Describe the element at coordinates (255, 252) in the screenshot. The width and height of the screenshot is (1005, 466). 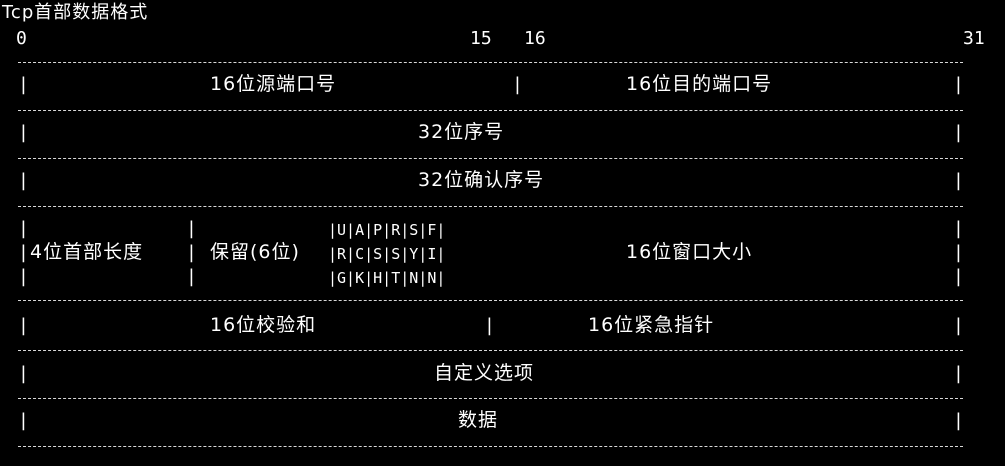
I see `reserved-field: 保留(6位)` at that location.